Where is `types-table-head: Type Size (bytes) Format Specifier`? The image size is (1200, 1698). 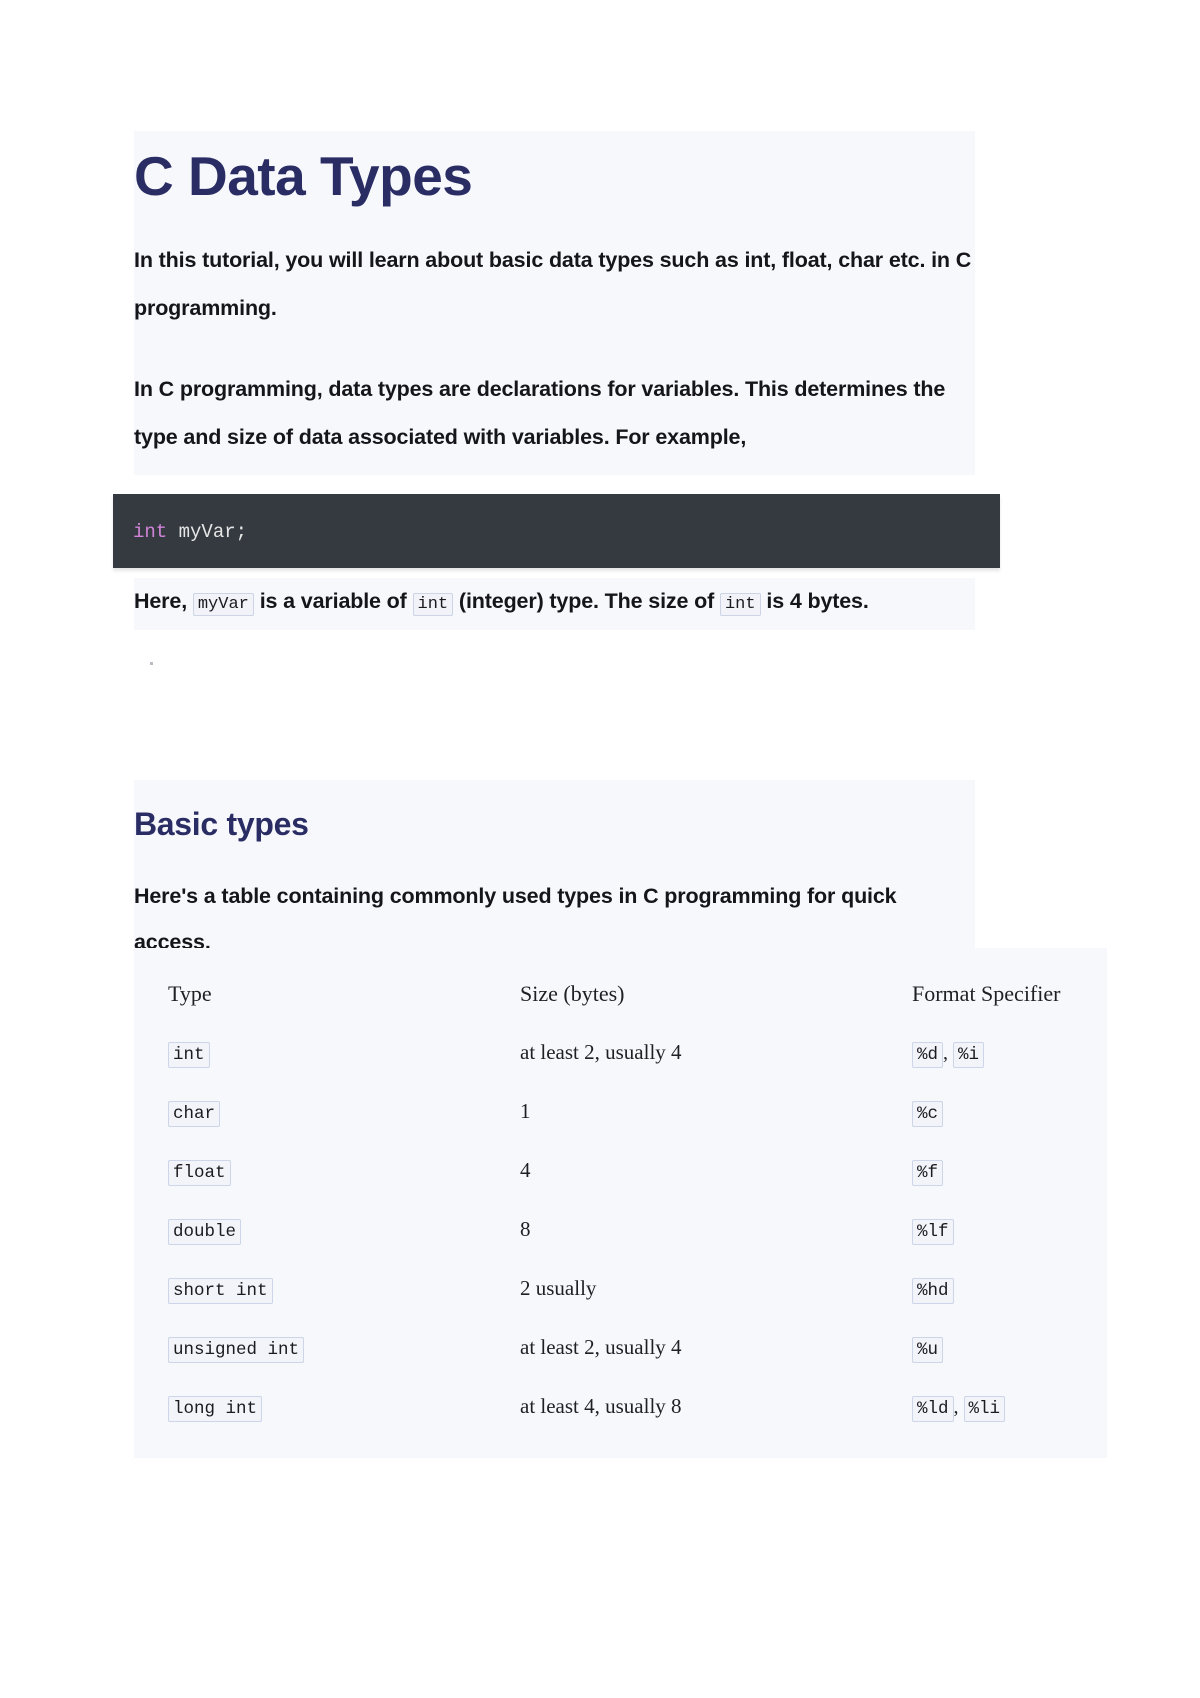 types-table-head: Type Size (bytes) Format Specifier is located at coordinates (636, 993).